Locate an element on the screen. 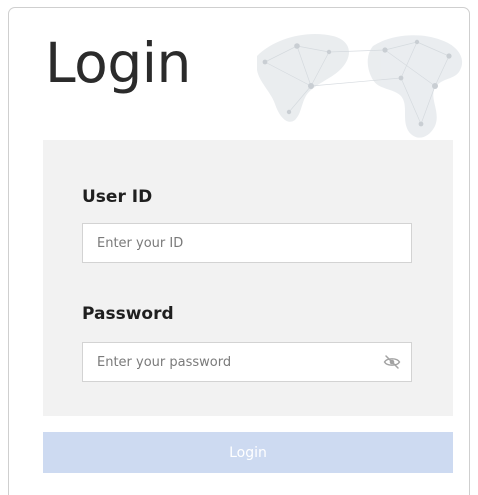  user-id-field-box is located at coordinates (247, 243).